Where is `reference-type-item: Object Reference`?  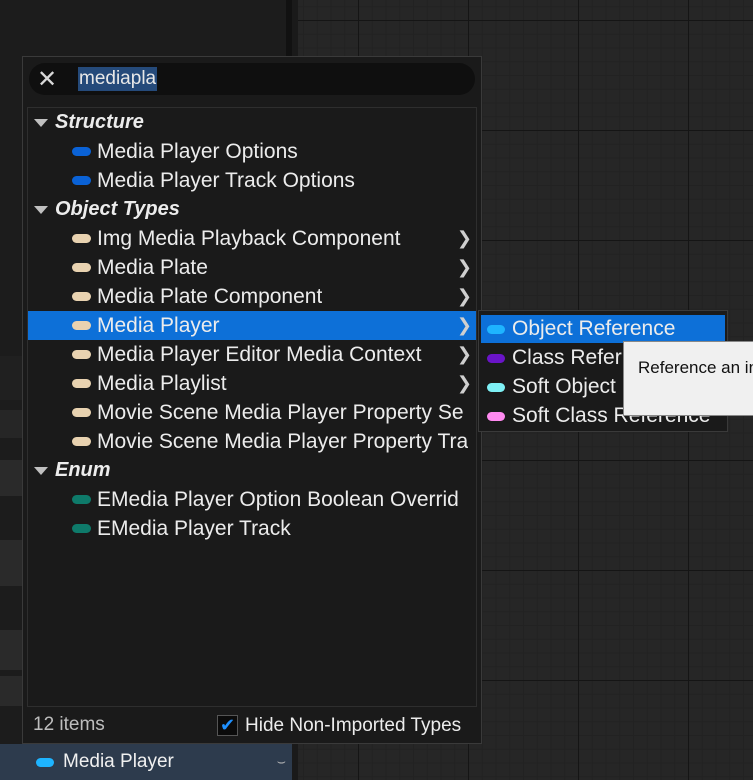 reference-type-item: Object Reference is located at coordinates (603, 329).